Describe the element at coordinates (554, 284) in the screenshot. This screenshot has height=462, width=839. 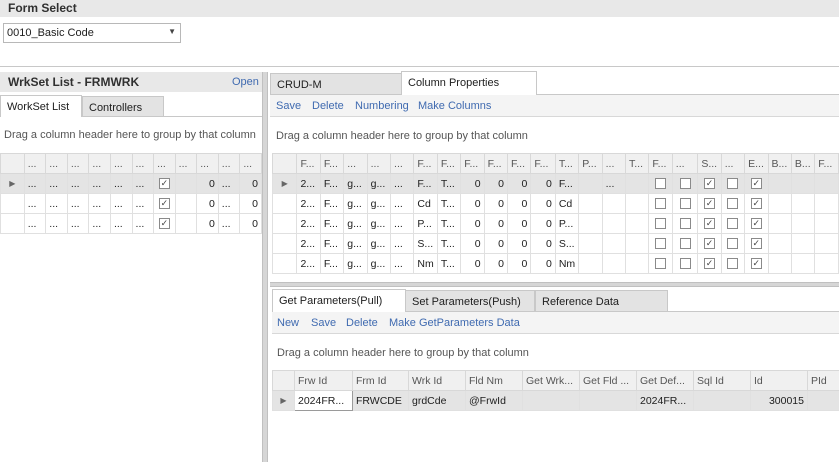
I see `horizontal-splitter` at that location.